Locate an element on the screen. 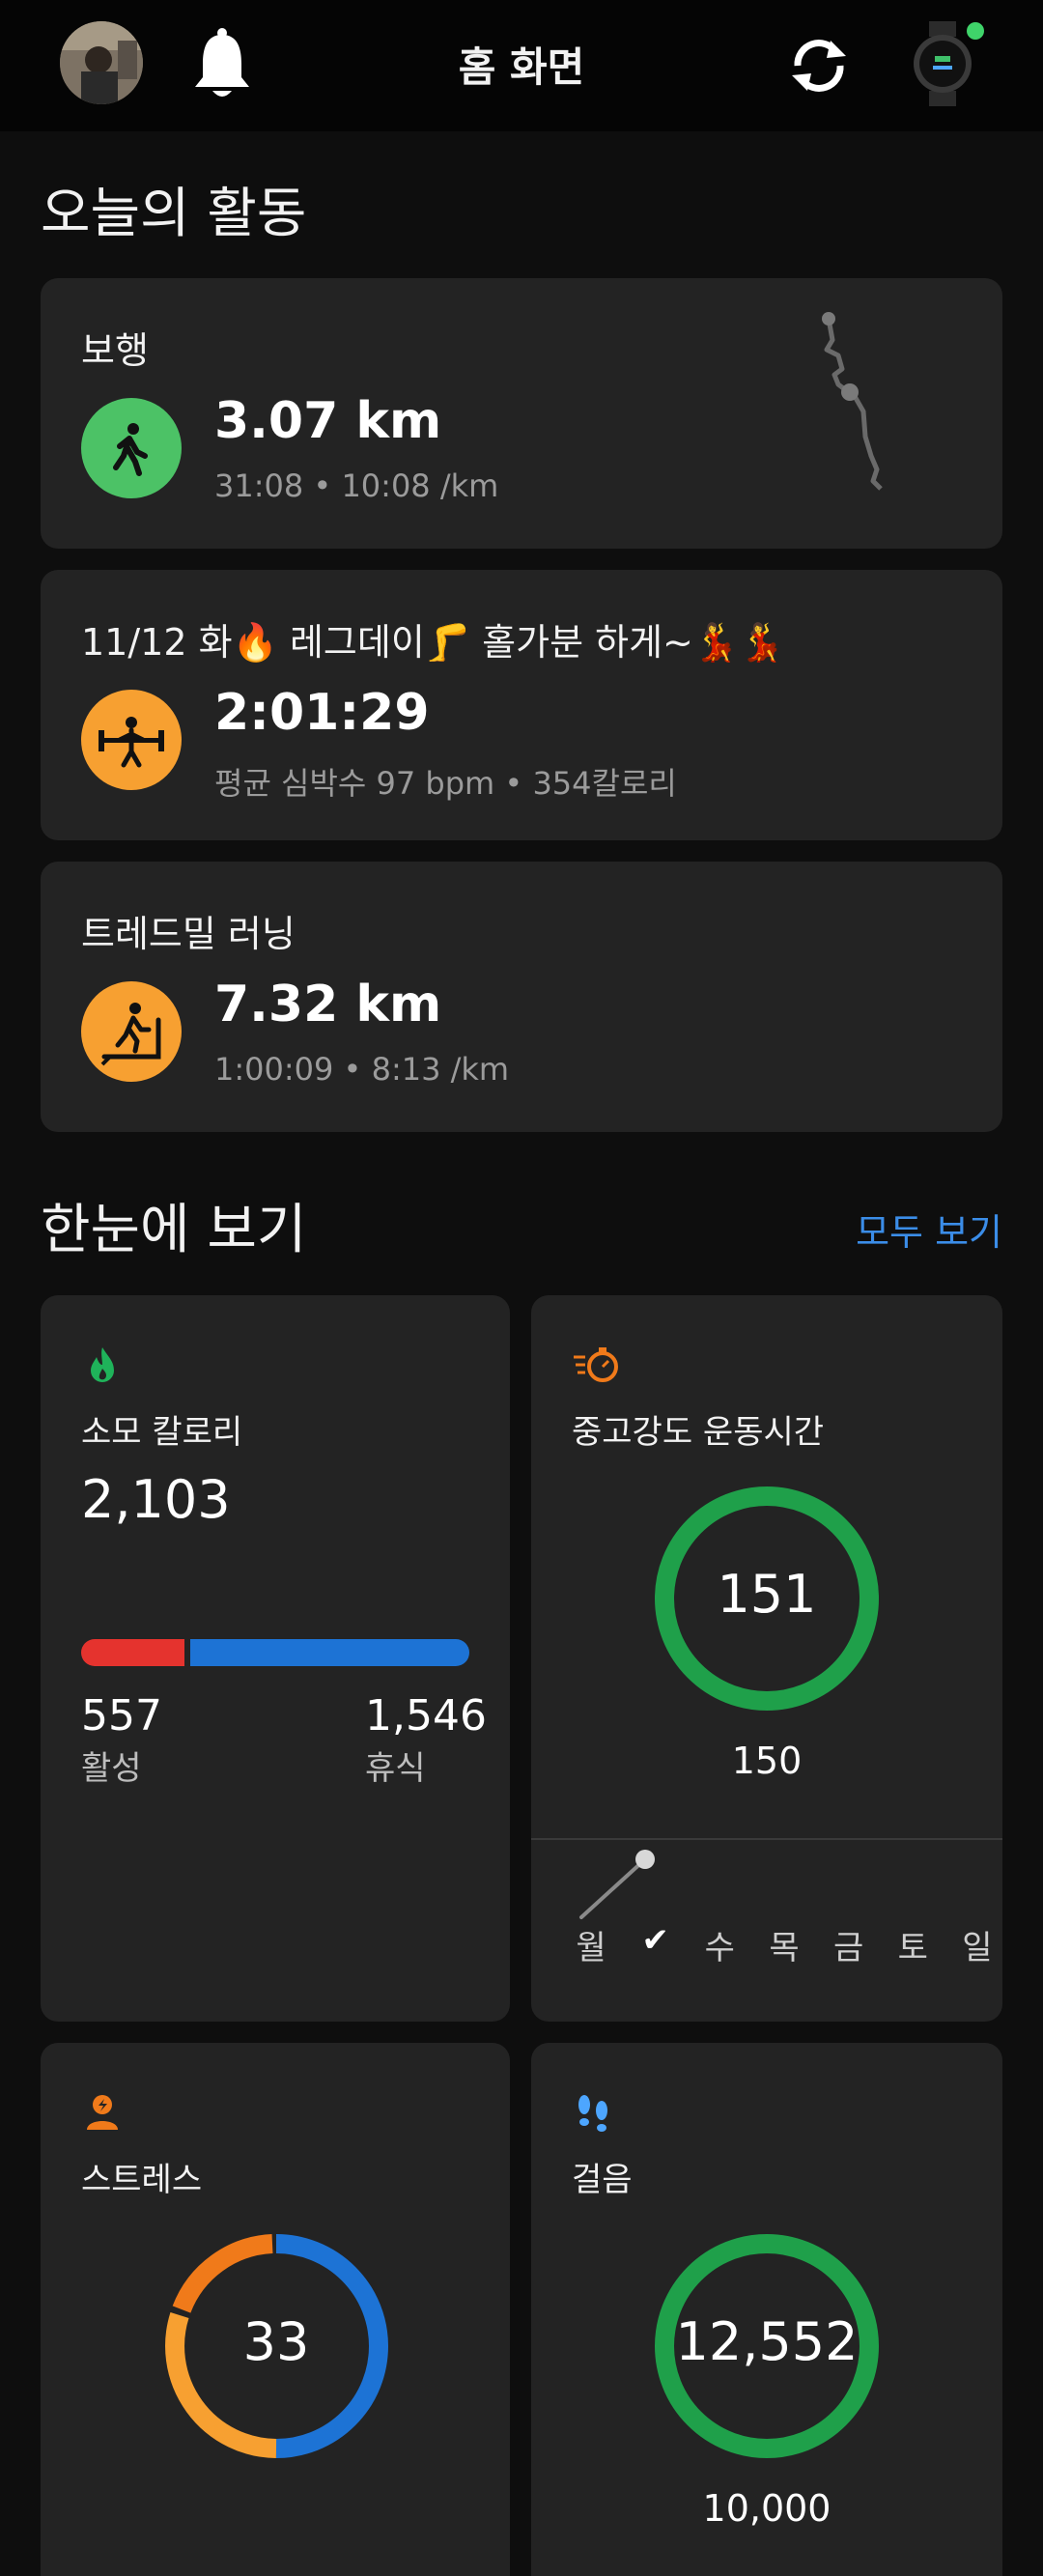 The height and width of the screenshot is (2576, 1043). intensity-title: 중고강도 운동시간 is located at coordinates (699, 1432).